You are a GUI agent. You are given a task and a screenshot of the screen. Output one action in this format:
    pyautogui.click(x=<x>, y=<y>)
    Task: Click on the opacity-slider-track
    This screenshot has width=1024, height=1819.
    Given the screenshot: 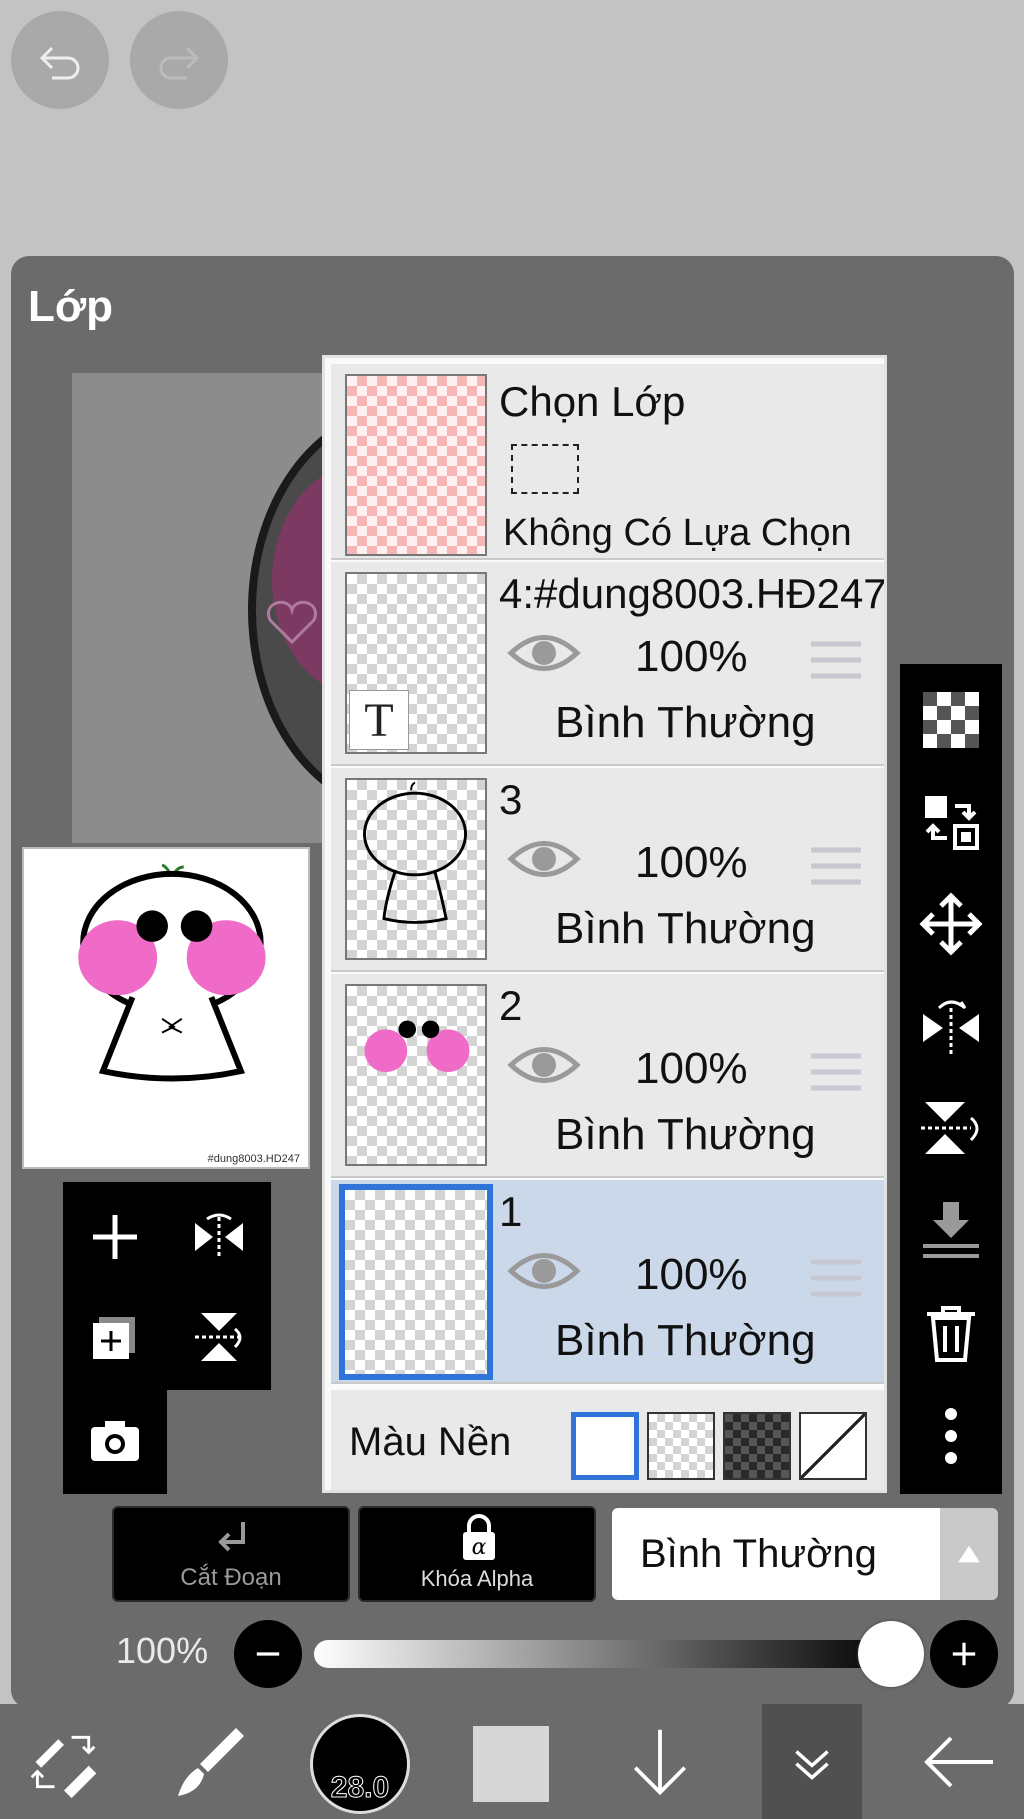 What is the action you would take?
    pyautogui.click(x=604, y=1654)
    